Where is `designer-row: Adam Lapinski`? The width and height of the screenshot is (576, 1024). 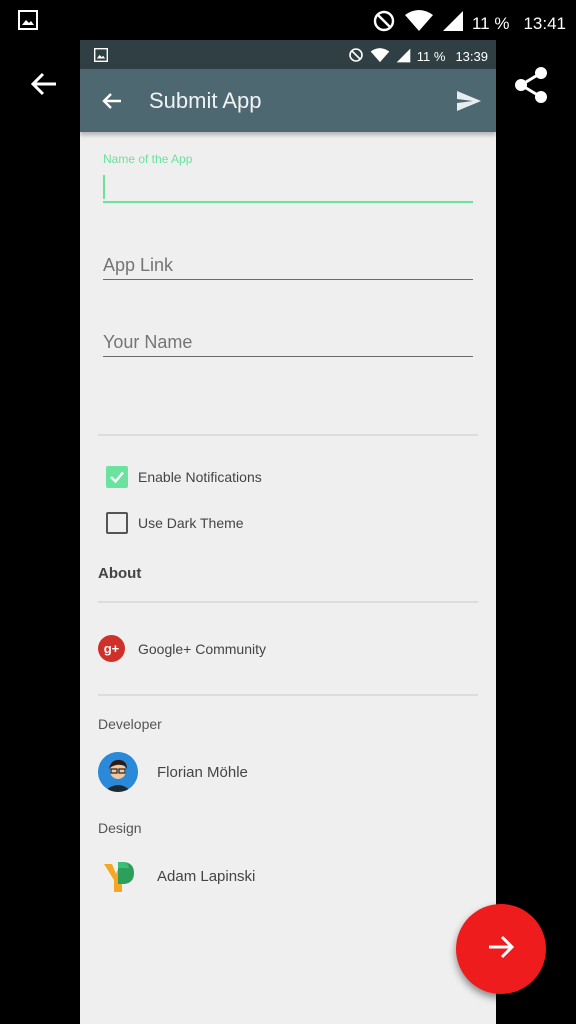
designer-row: Adam Lapinski is located at coordinates (176, 876).